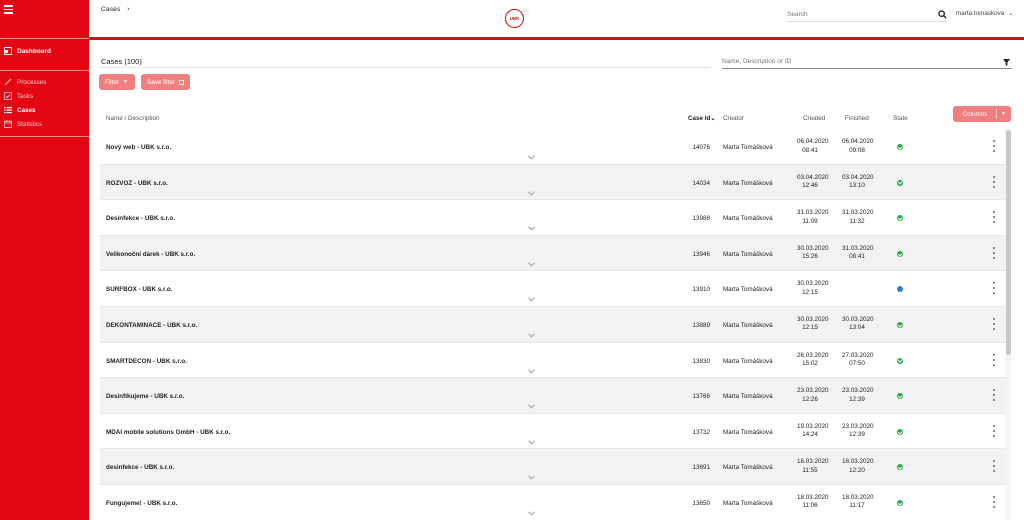 The width and height of the screenshot is (1024, 520). What do you see at coordinates (145, 396) in the screenshot?
I see `case-name: Desinfikujeme - UBK s.r.o.` at bounding box center [145, 396].